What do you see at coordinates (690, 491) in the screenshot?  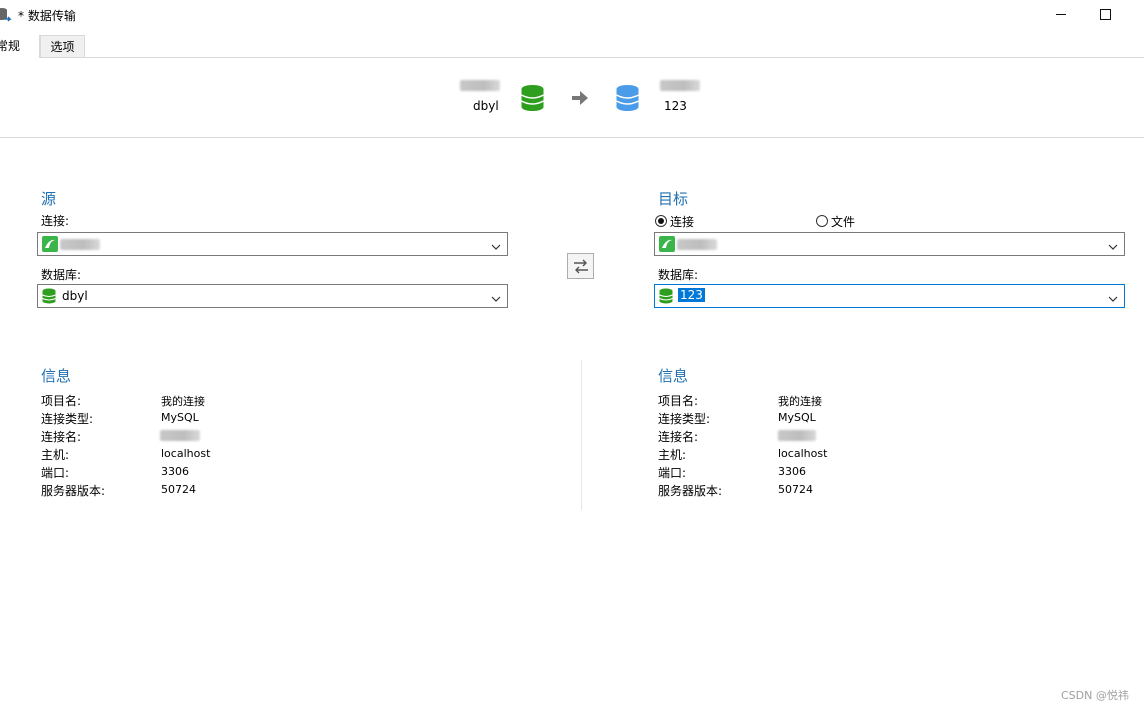 I see `target-info-key: 服务器版本:` at bounding box center [690, 491].